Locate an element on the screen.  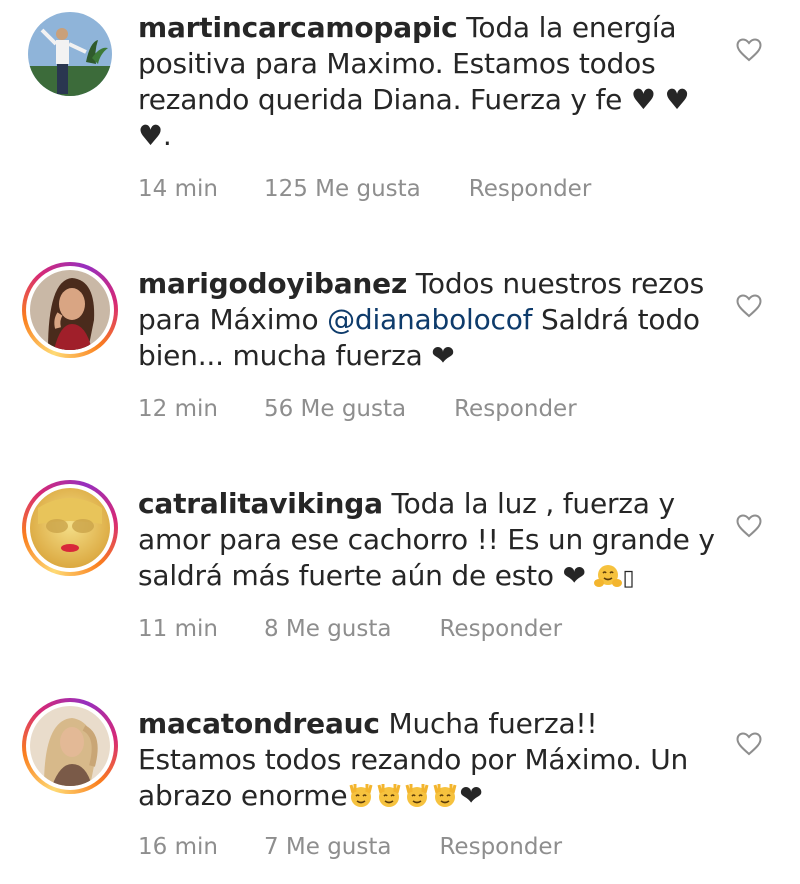
comment-likes: 125 Me gusta is located at coordinates (342, 189).